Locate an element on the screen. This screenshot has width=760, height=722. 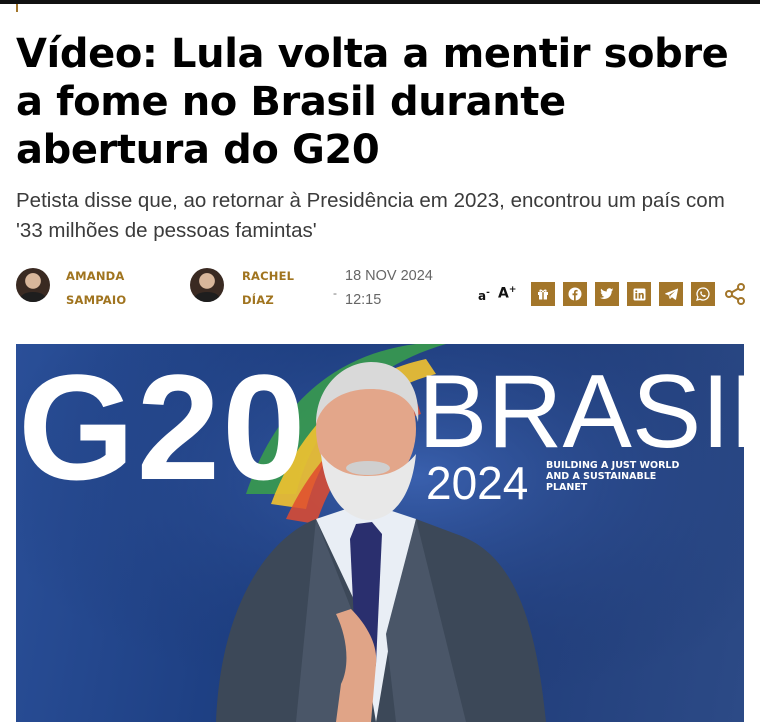
gift-button is located at coordinates (543, 294).